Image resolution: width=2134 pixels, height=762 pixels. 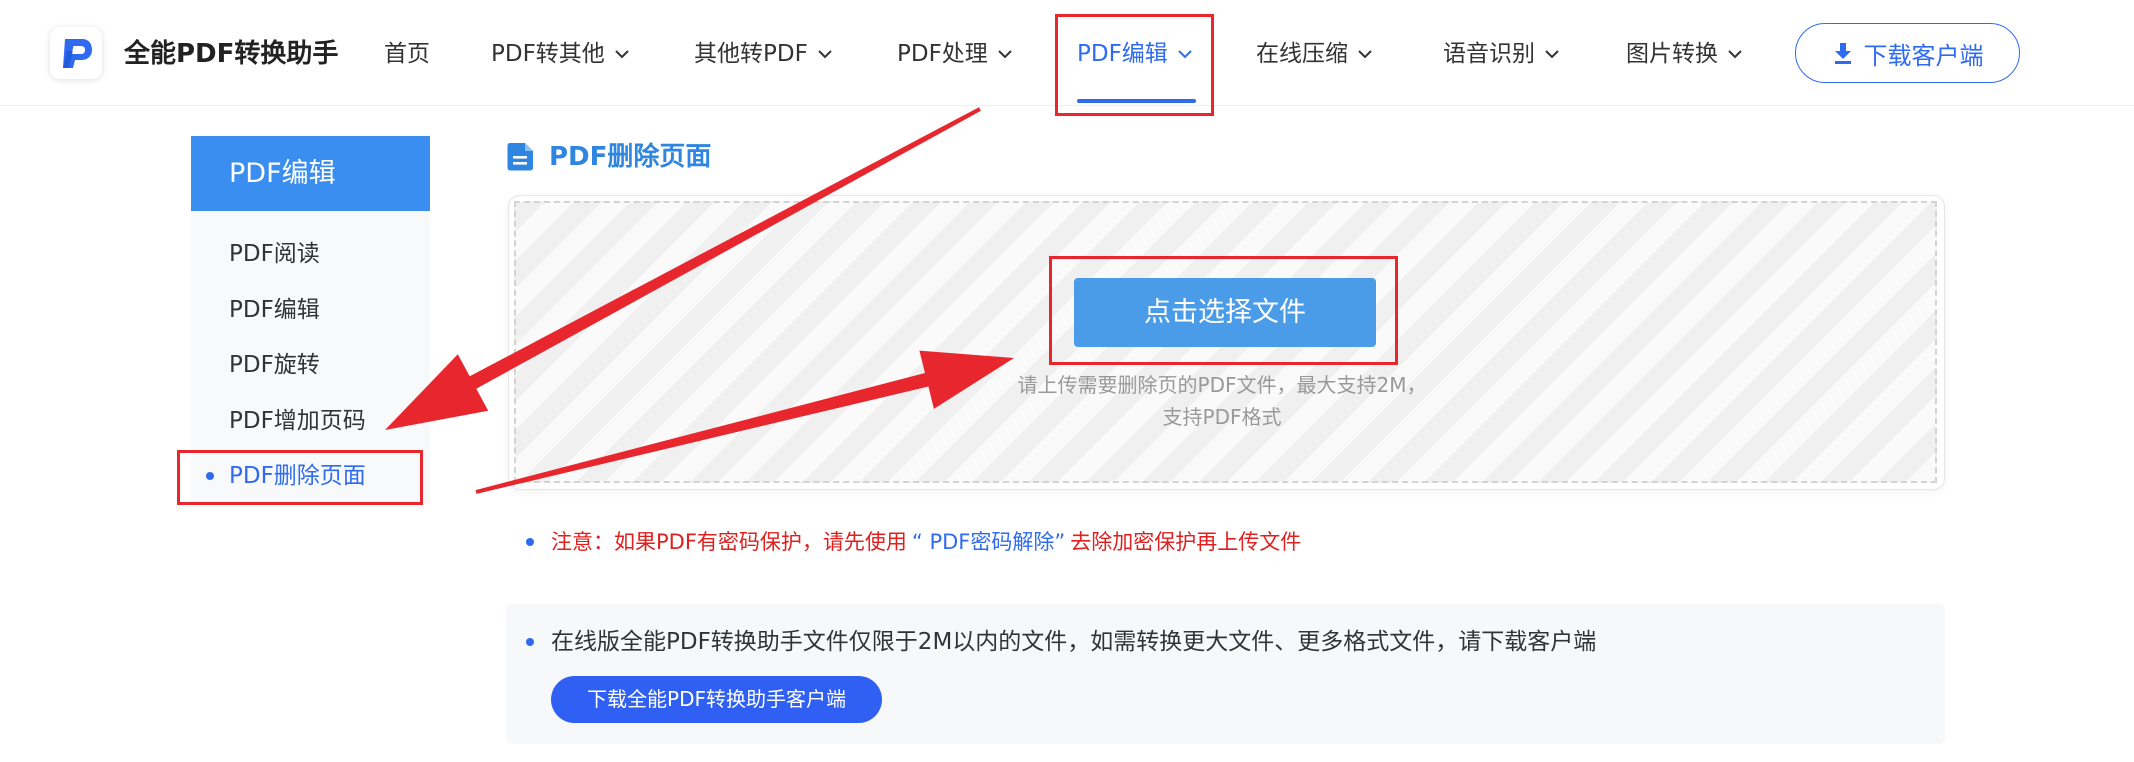 I want to click on nav-item-pdf-process: PDF处理, so click(x=955, y=54).